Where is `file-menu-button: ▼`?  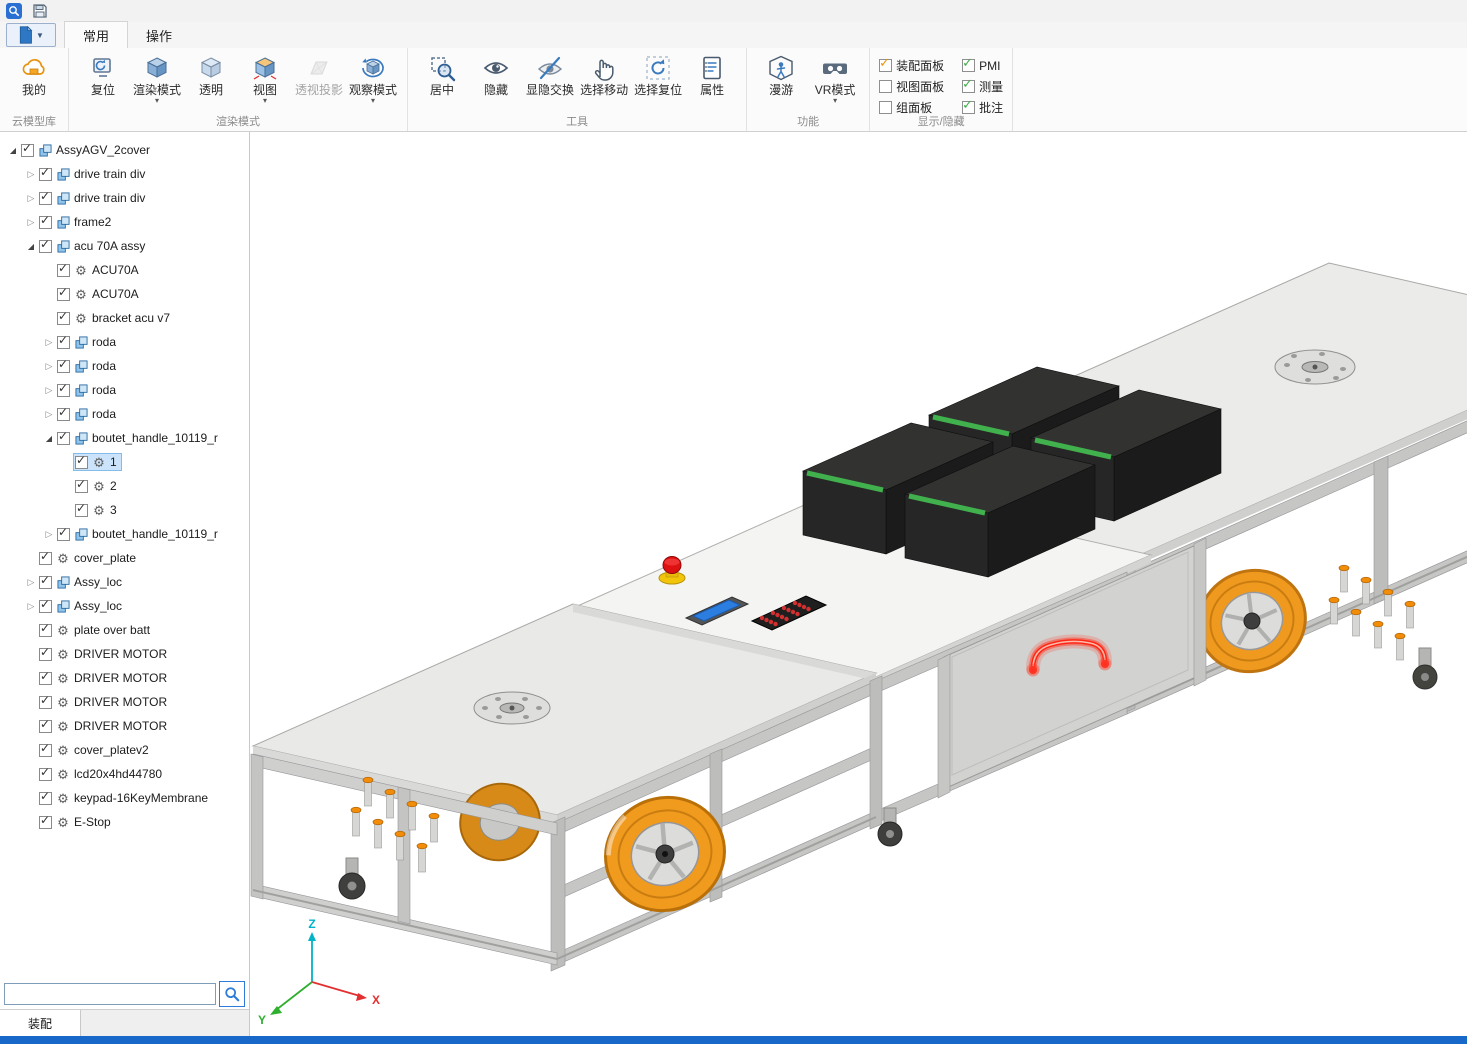 file-menu-button: ▼ is located at coordinates (31, 35).